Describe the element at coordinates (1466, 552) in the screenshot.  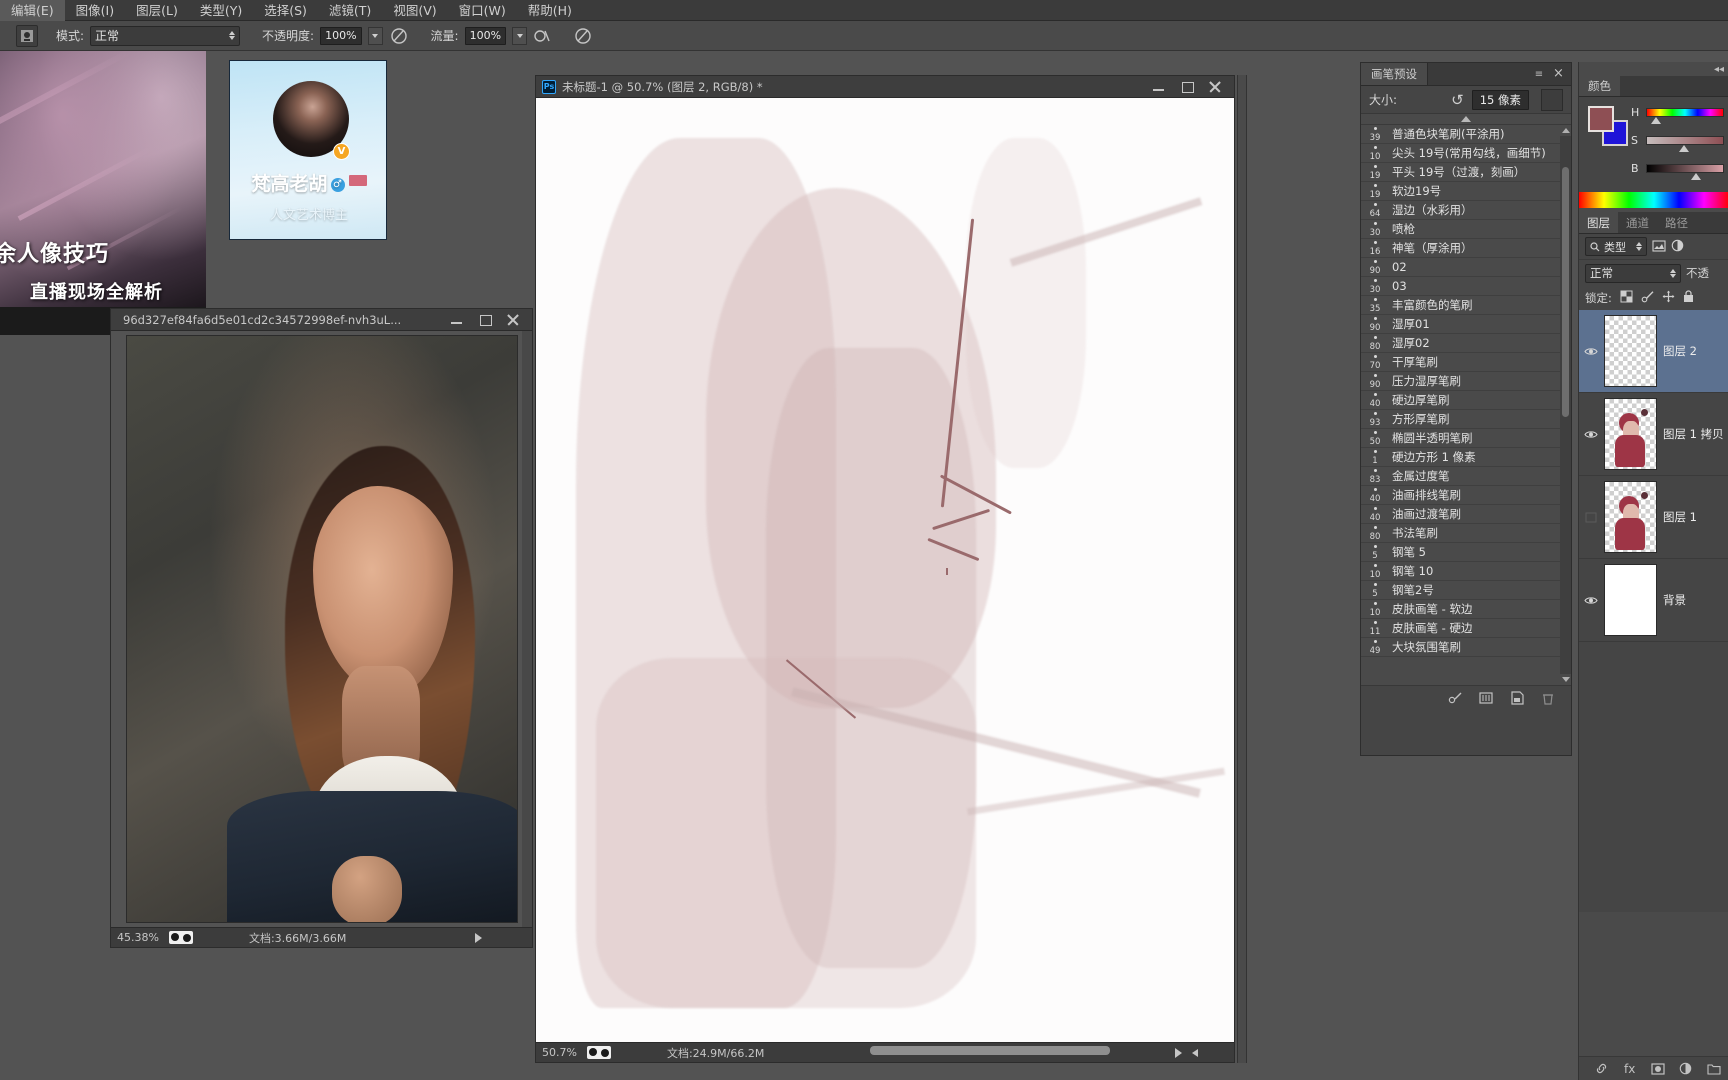
I see `brush-preset-row: 5 钢笔 5` at that location.